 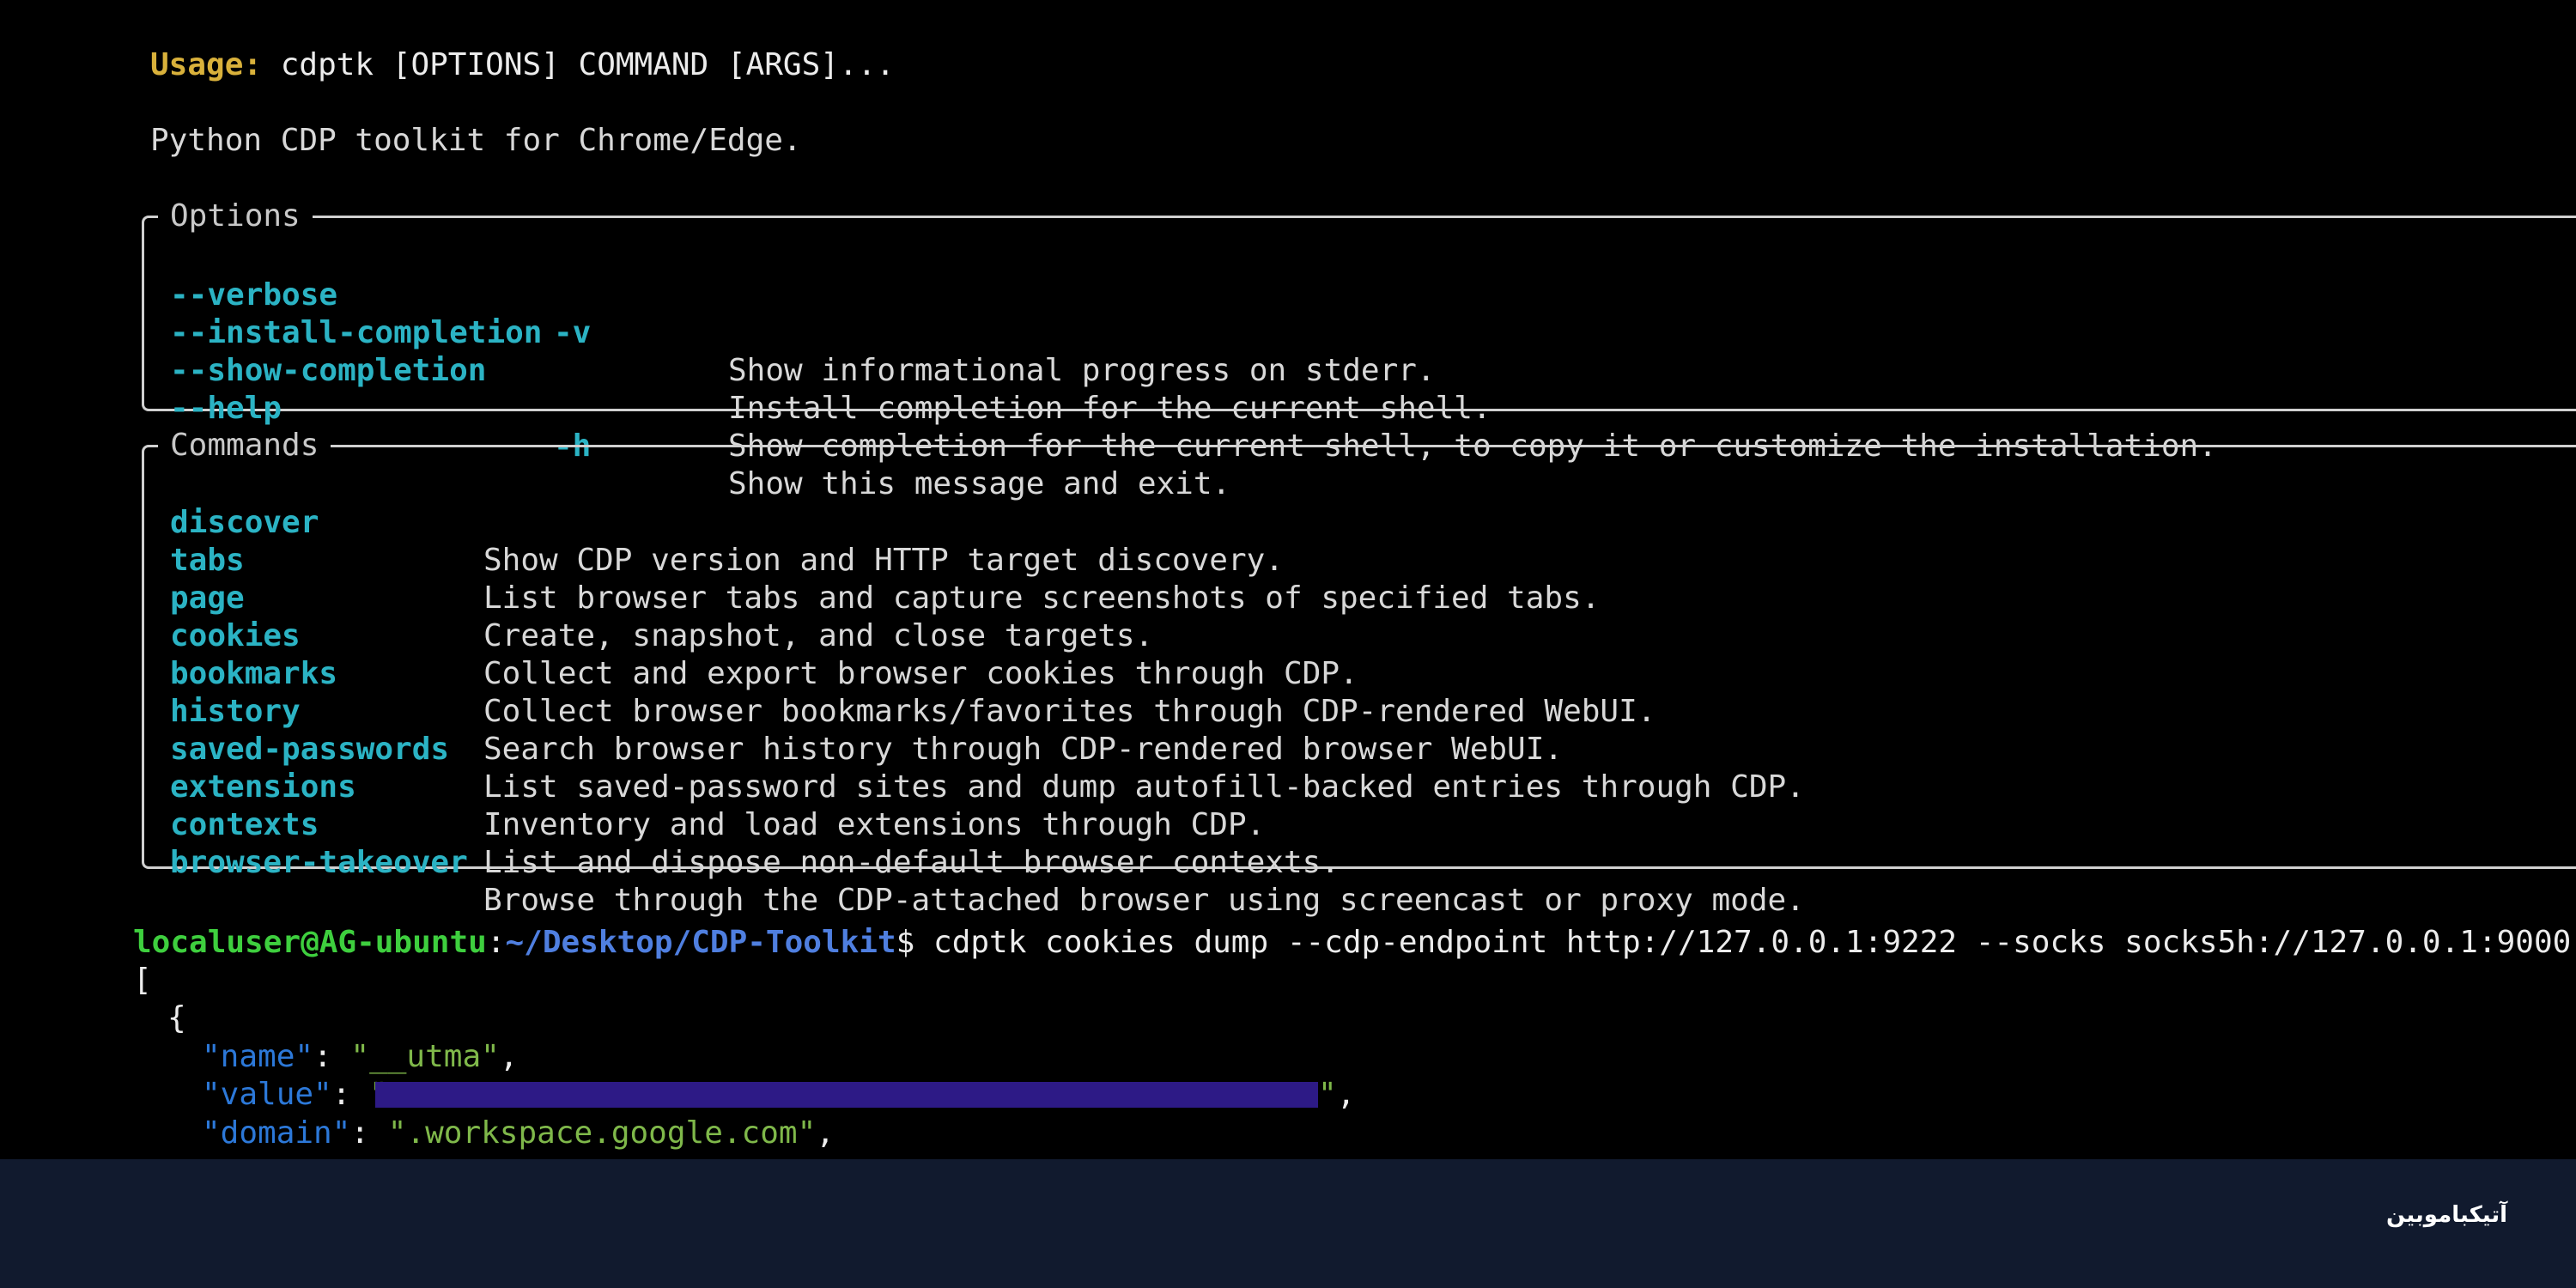 What do you see at coordinates (143, 980) in the screenshot?
I see `json-open-bracket: [` at bounding box center [143, 980].